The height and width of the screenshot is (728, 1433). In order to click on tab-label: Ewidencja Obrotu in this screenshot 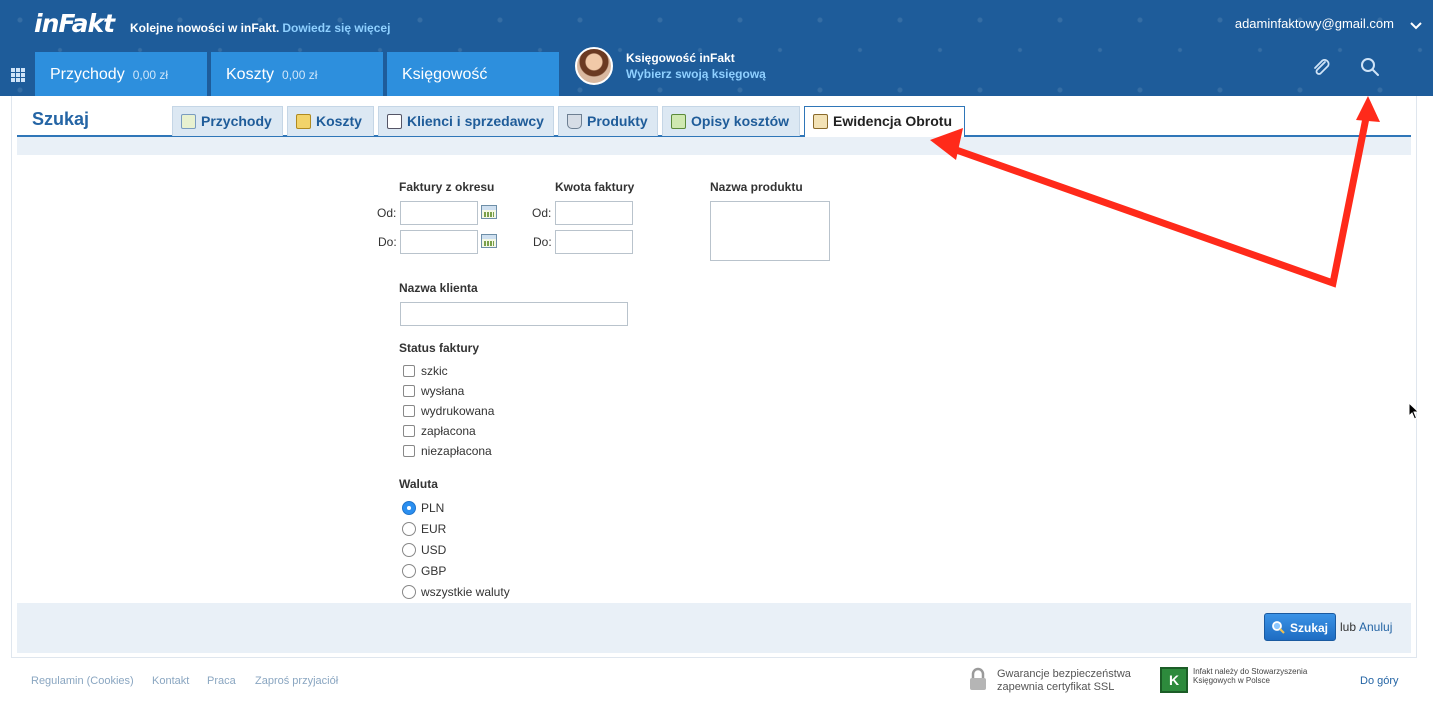, I will do `click(893, 121)`.